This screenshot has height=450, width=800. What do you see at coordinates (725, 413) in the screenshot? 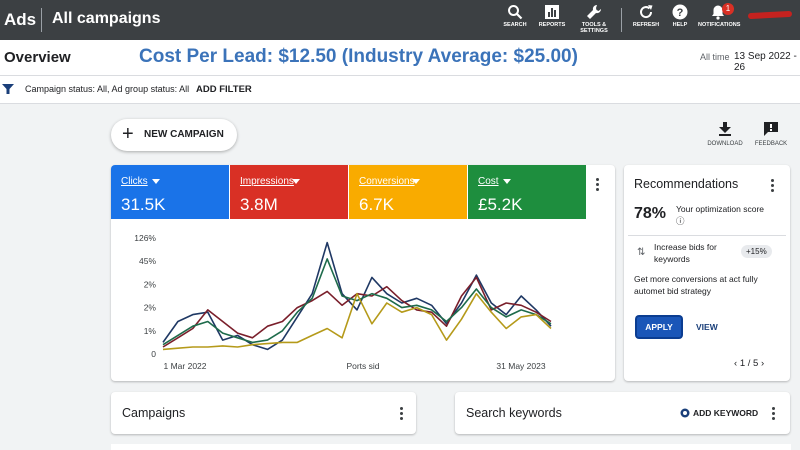
I see `add-keyword-button: ADD KEYWORD` at bounding box center [725, 413].